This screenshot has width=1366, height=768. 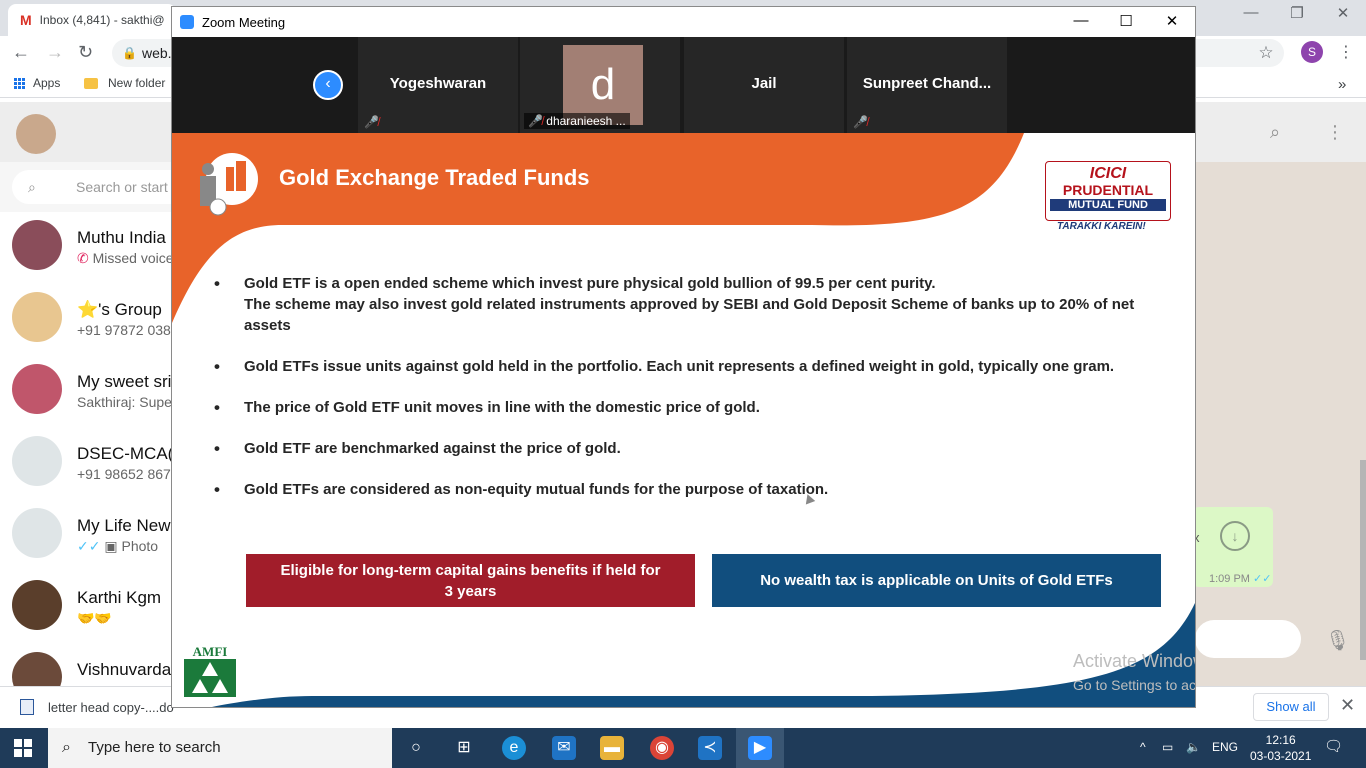 I want to click on bubble-time: 1:09 PM ✓✓, so click(x=1240, y=578).